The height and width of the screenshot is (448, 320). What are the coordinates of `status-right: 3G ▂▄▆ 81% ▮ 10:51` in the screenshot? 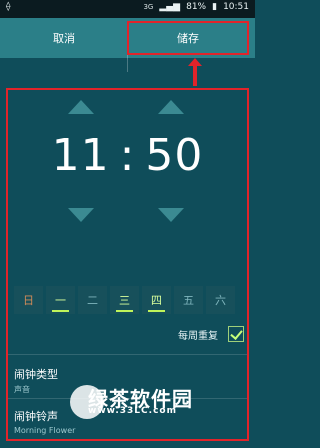 It's located at (196, 7).